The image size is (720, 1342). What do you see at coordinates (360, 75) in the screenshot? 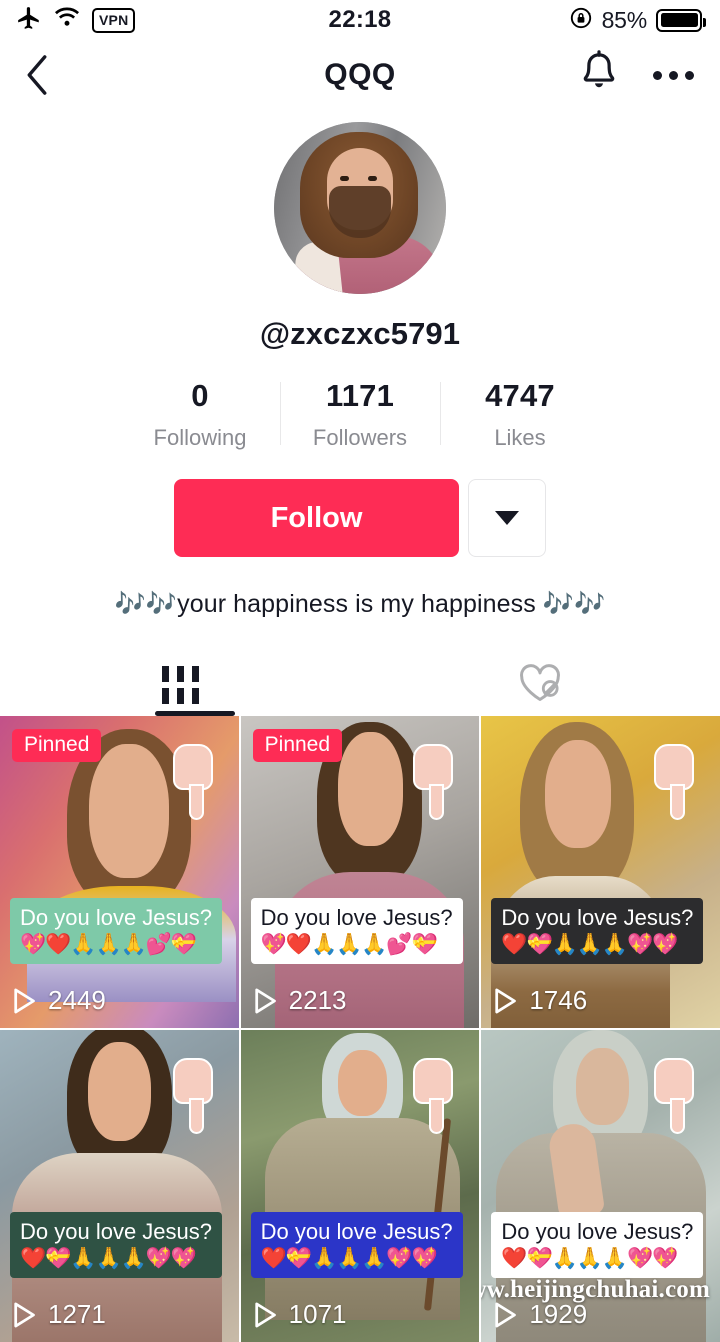
I see `page-header: QQQ` at bounding box center [360, 75].